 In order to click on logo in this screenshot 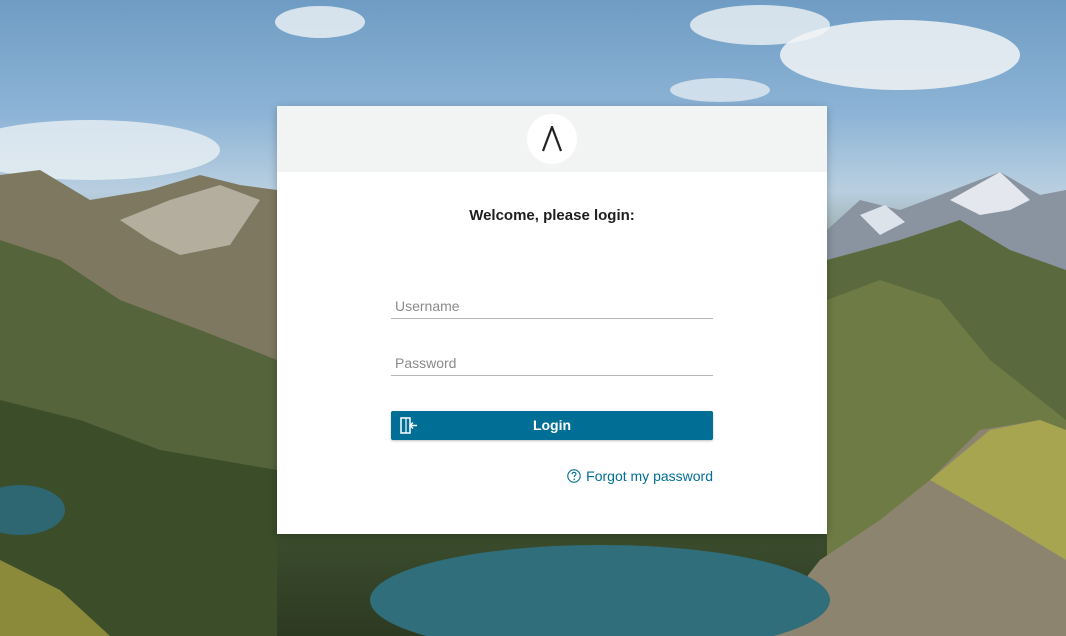, I will do `click(552, 139)`.